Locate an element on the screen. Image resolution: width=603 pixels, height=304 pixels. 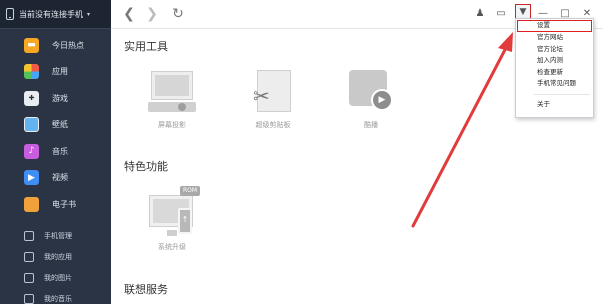
sidebar-item-wallpaper: 壁纸 is located at coordinates (55, 125).